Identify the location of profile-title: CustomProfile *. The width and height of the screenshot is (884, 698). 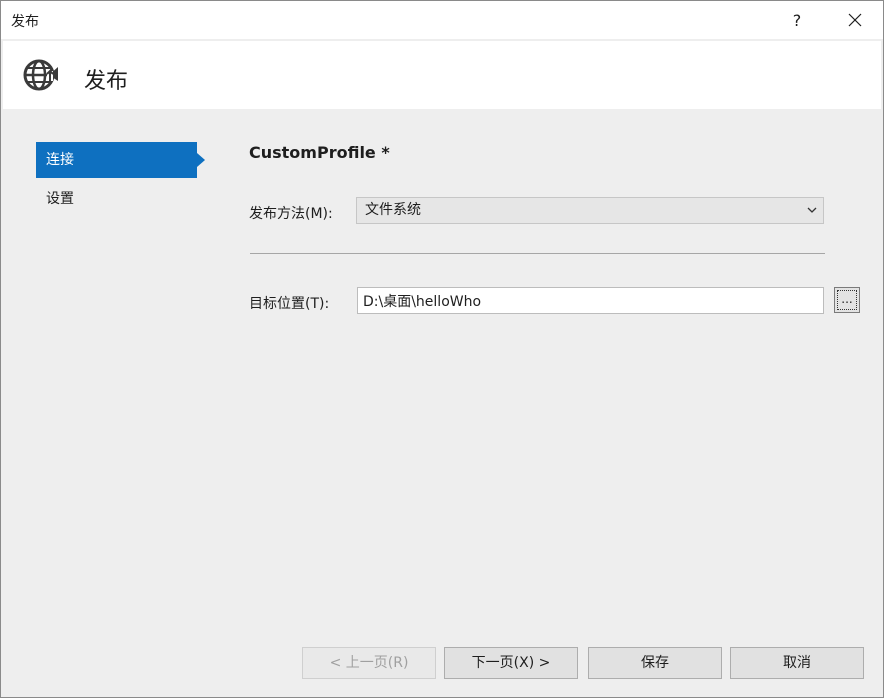
(319, 152).